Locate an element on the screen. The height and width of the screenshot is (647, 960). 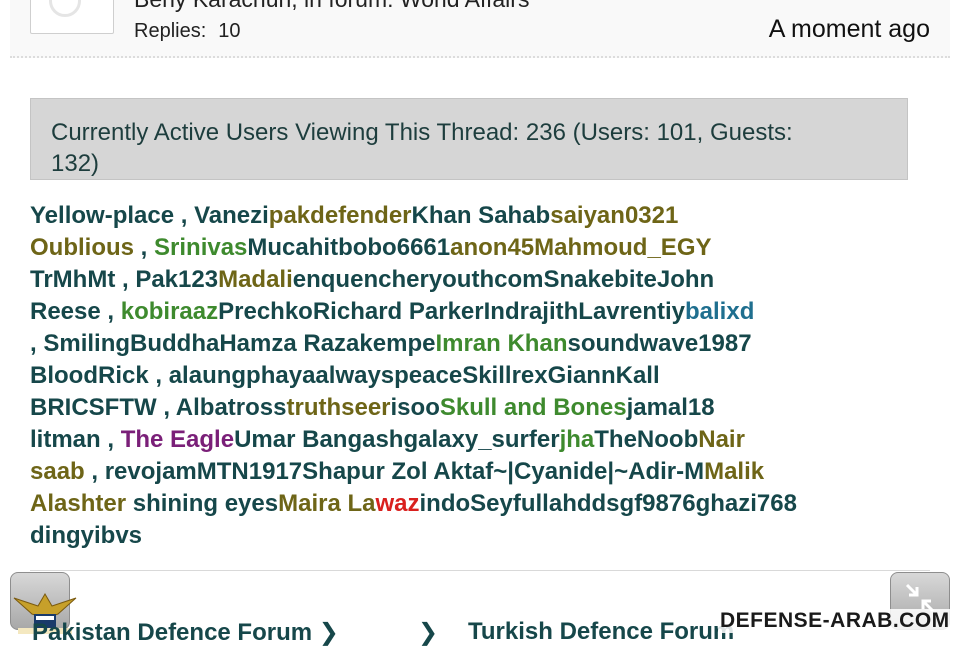
user-link: Shapur Zol Aktaf is located at coordinates (397, 471).